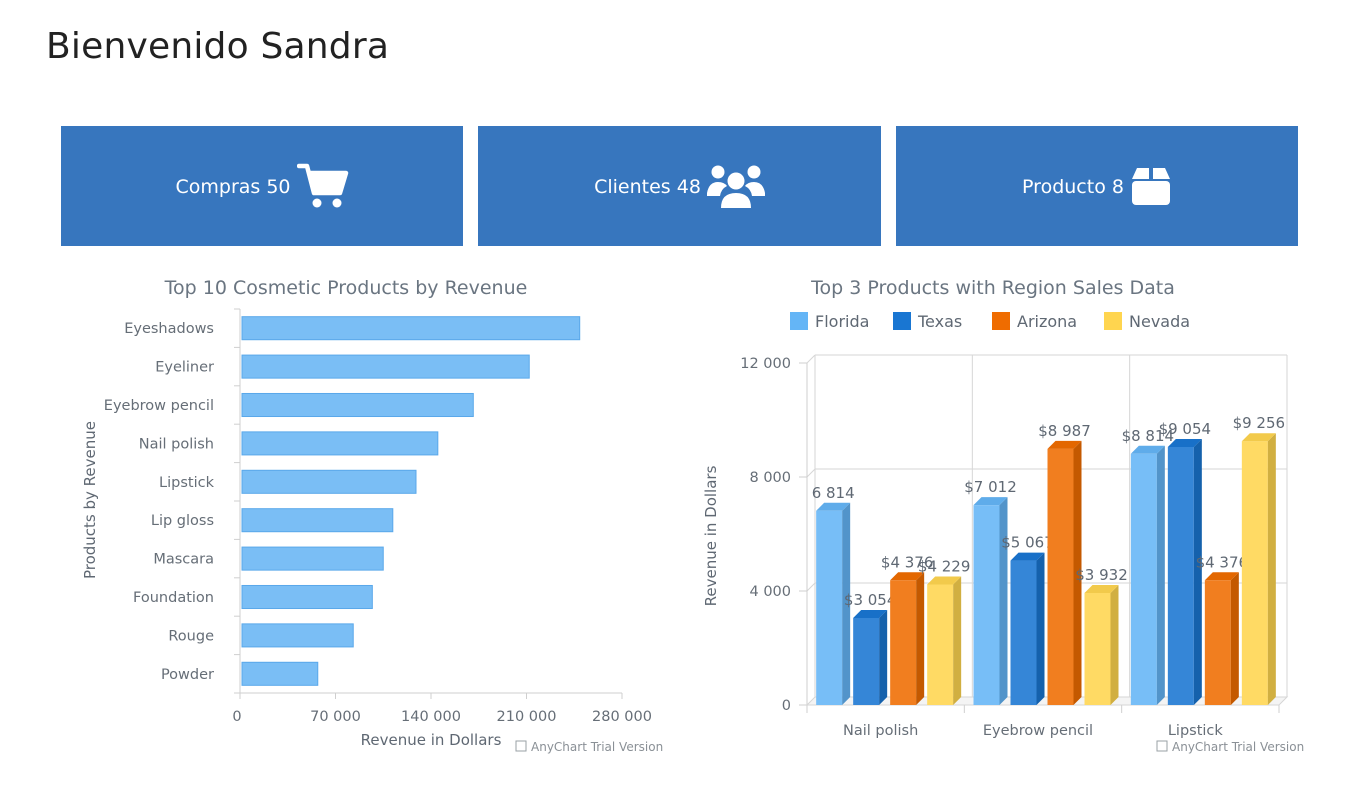 This screenshot has width=1352, height=792. I want to click on category-label: Eyebrow pencil, so click(159, 406).